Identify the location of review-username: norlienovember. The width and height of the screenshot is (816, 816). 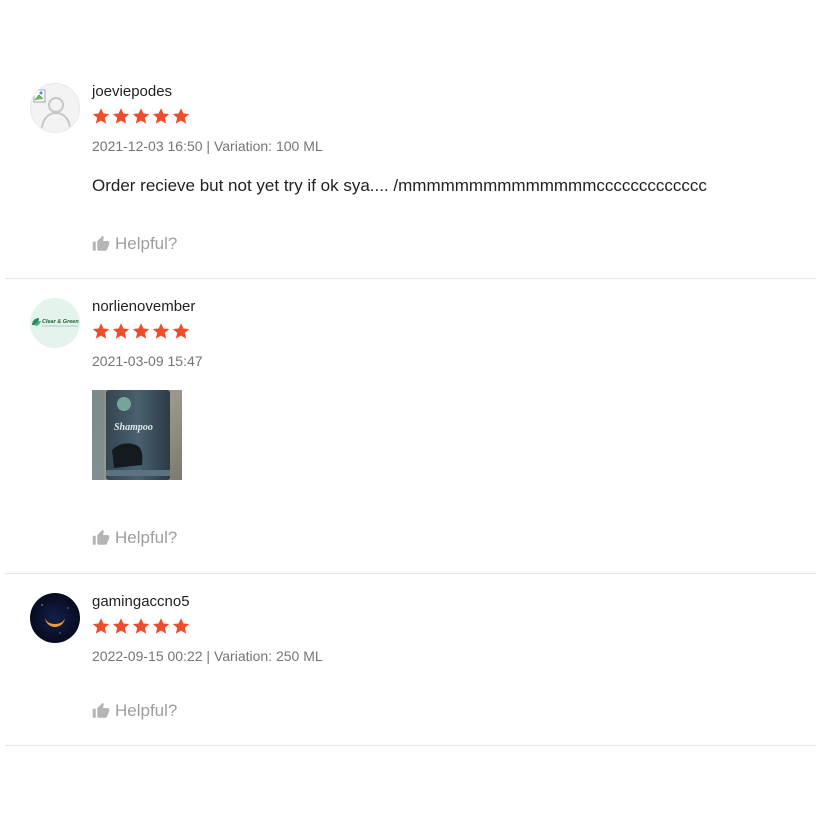
(449, 307).